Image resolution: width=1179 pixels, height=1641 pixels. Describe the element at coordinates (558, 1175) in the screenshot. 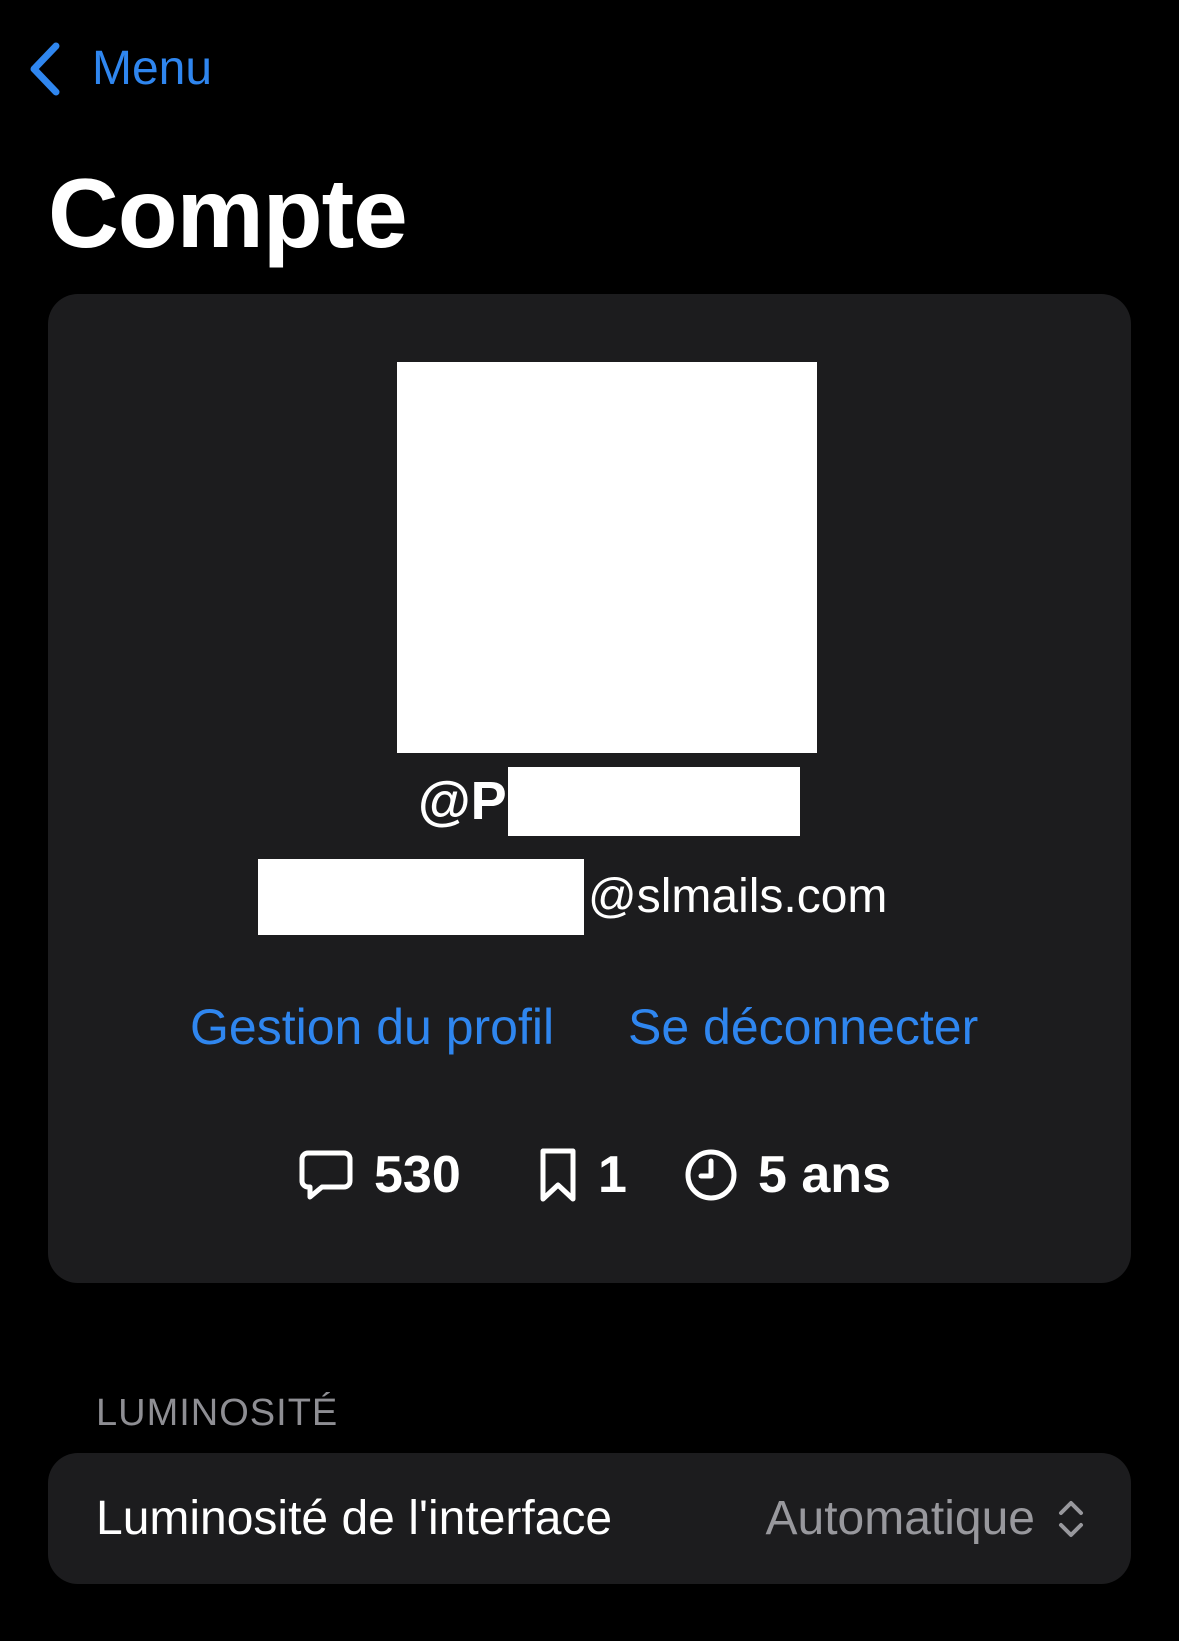

I see `bookmark-icon` at that location.